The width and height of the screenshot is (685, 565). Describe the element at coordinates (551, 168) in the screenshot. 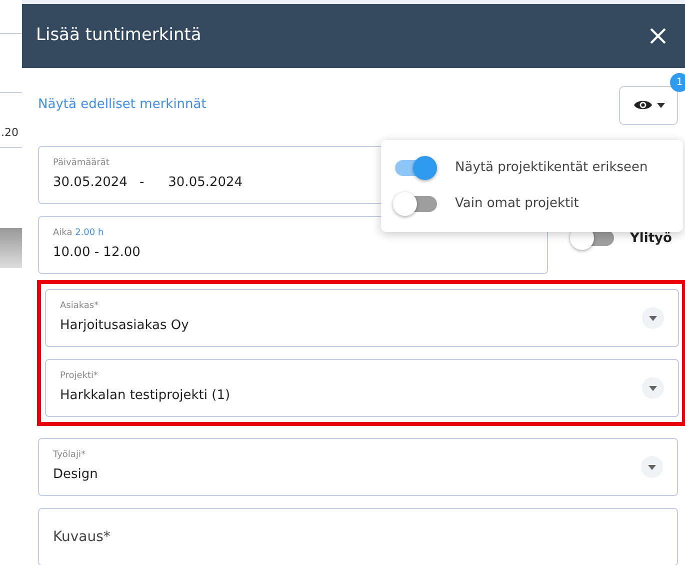

I see `option-label: Näytä projektikentät erikseen` at that location.